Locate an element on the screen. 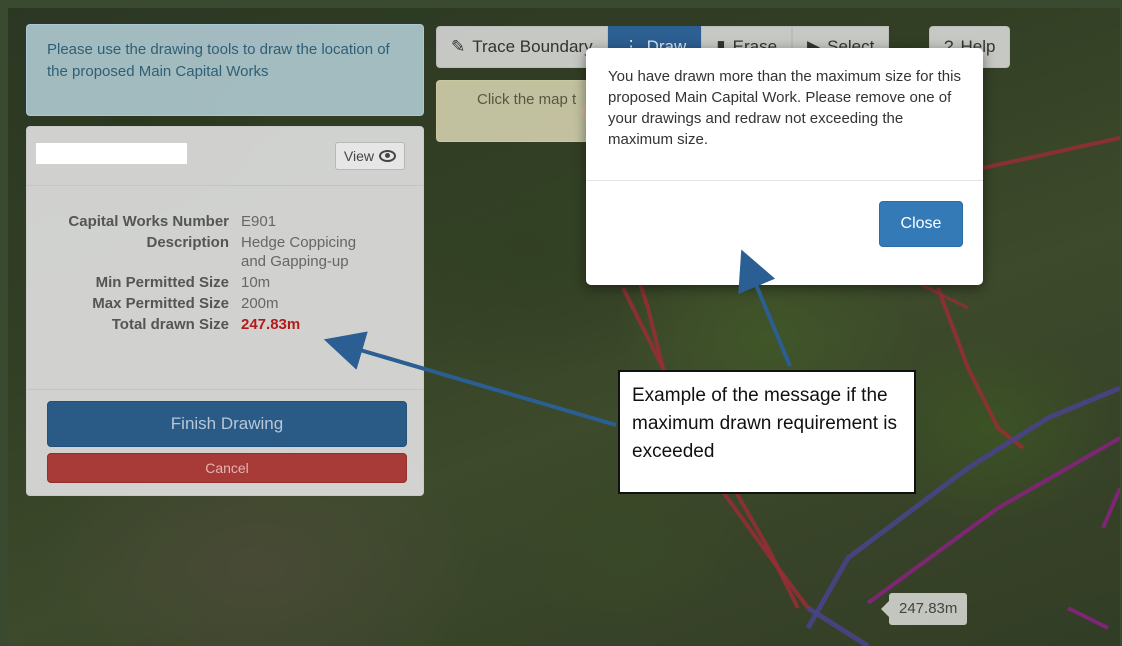 This screenshot has width=1122, height=646. detail-row: Total drawn Size 247.83m is located at coordinates (209, 324).